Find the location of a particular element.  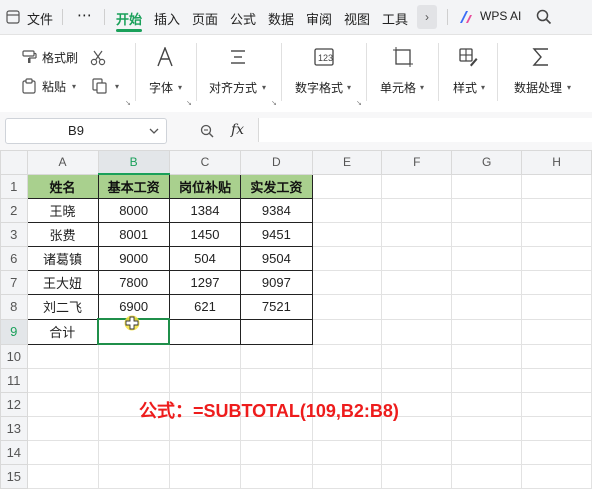

tab-data: 数据 is located at coordinates (281, 18).